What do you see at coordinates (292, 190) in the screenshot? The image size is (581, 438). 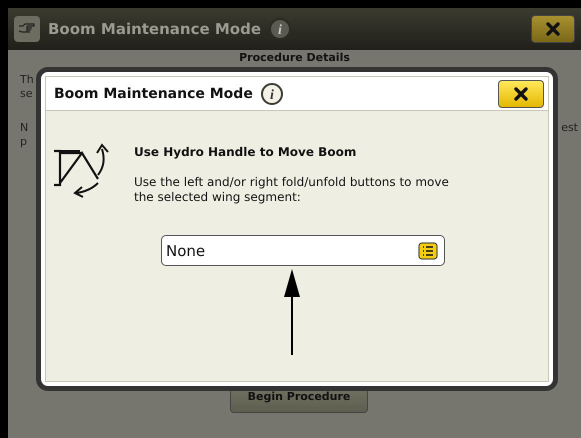 I see `instruction-text: Use the left and/or right fold/unfold buttons to move the selected wing segment:` at bounding box center [292, 190].